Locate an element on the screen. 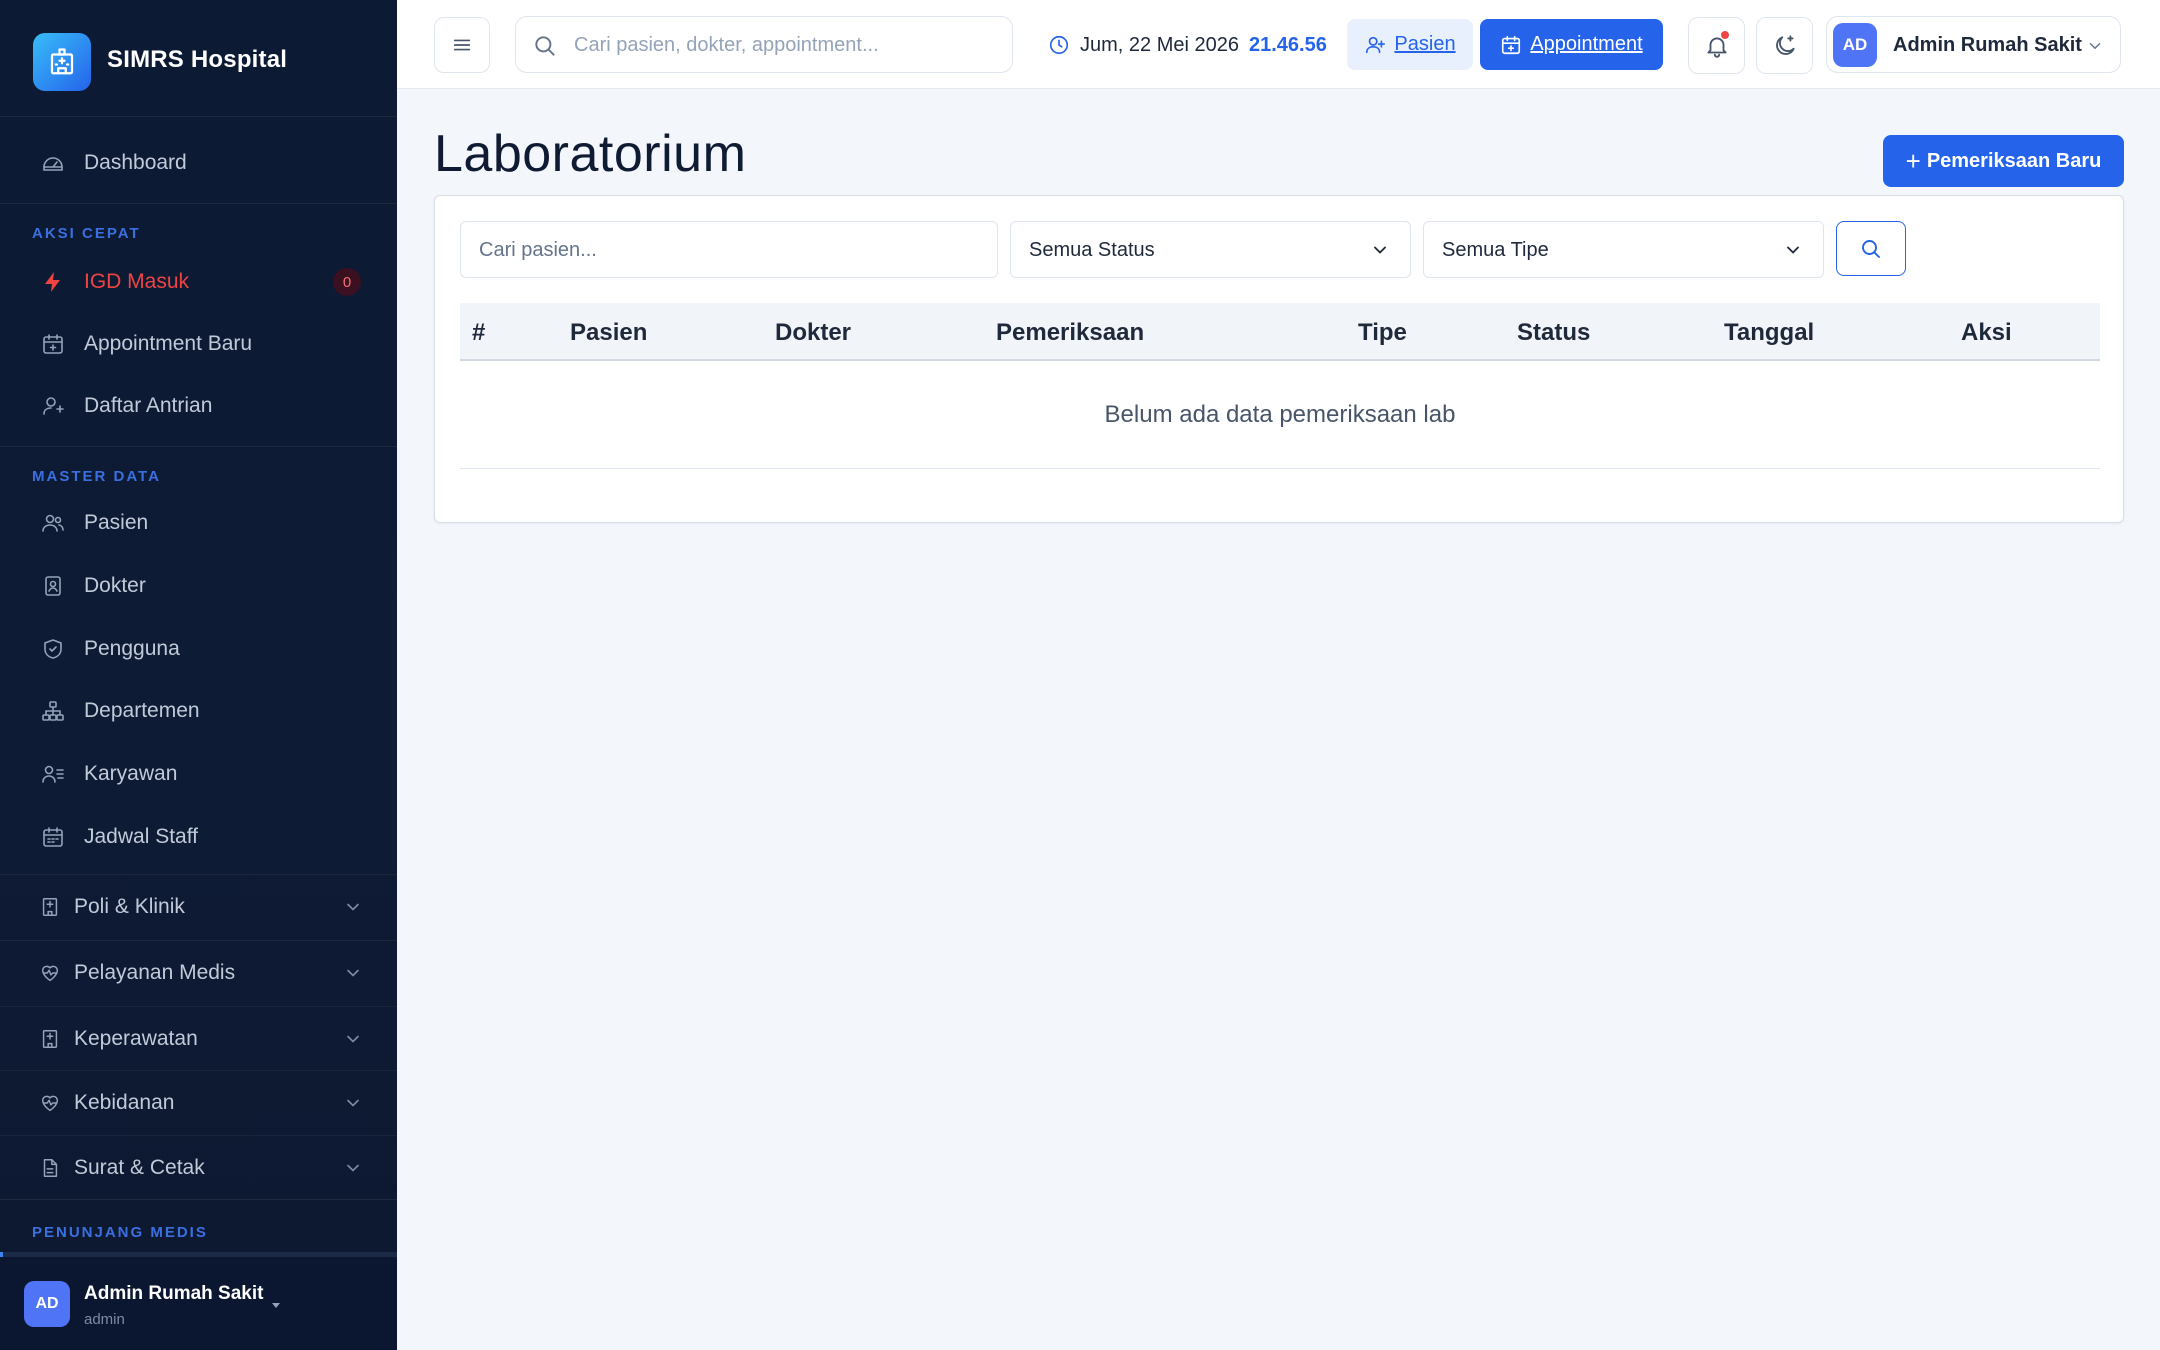 This screenshot has width=2160, height=1350. users-icon is located at coordinates (53, 523).